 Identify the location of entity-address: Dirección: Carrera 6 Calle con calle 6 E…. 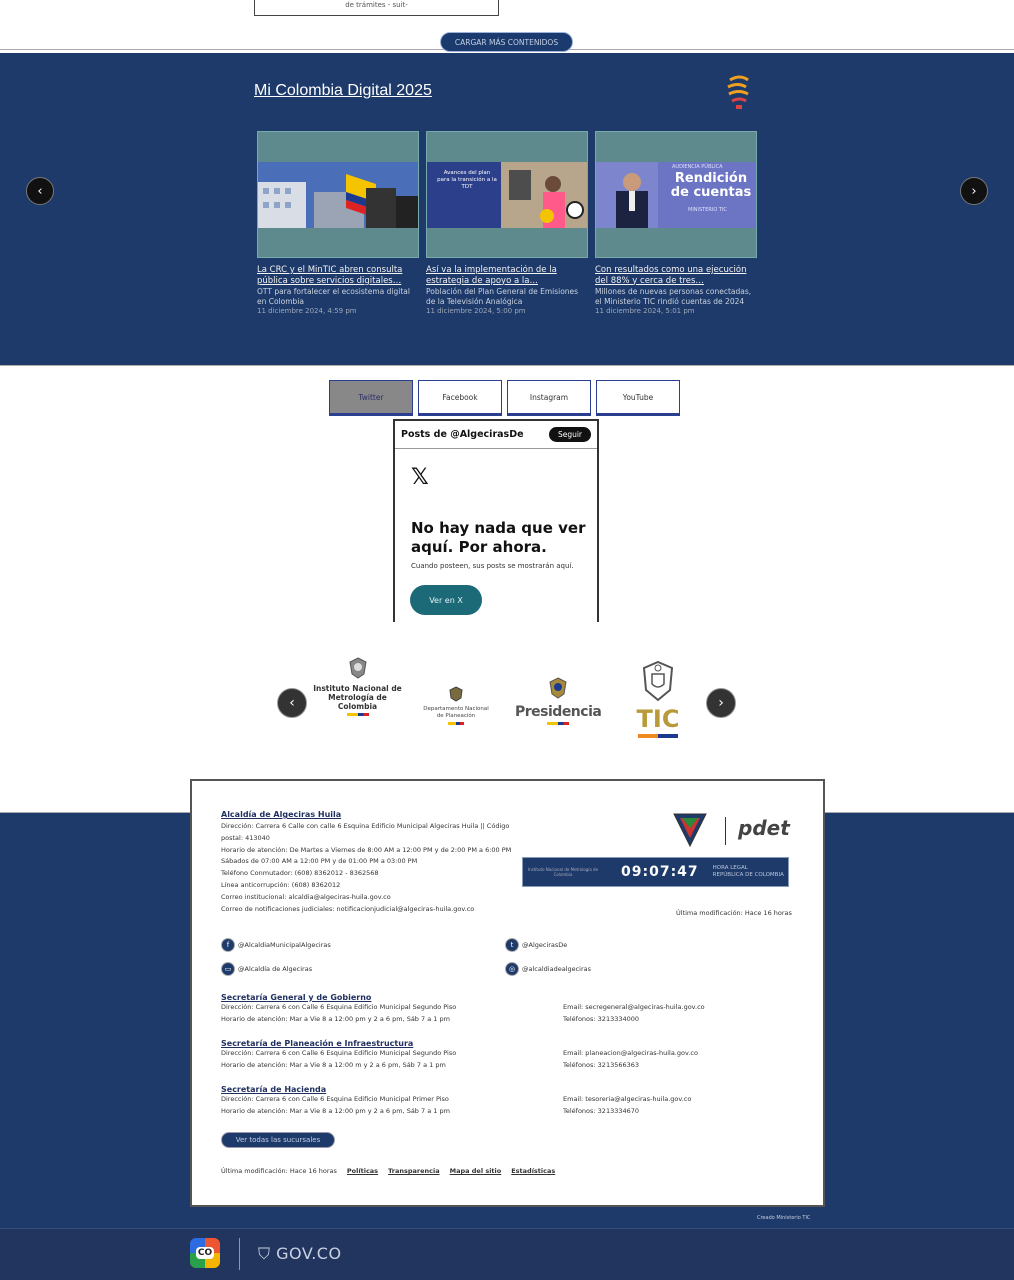
(365, 832).